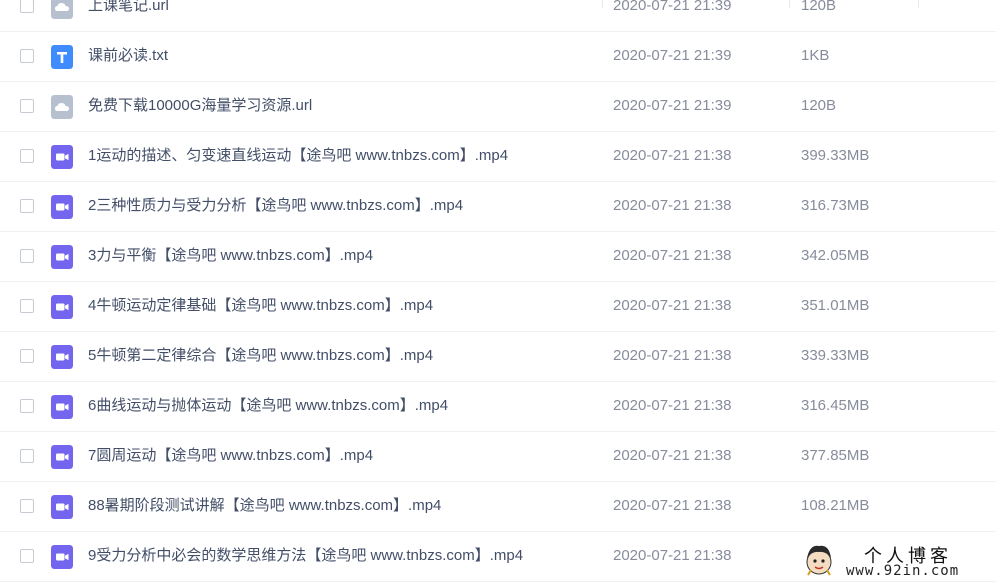 This screenshot has width=996, height=582. I want to click on file-name: 1运动的描述、匀变速直线运动【途鸟吧 www.tnbzs.com】.mp4, so click(298, 156).